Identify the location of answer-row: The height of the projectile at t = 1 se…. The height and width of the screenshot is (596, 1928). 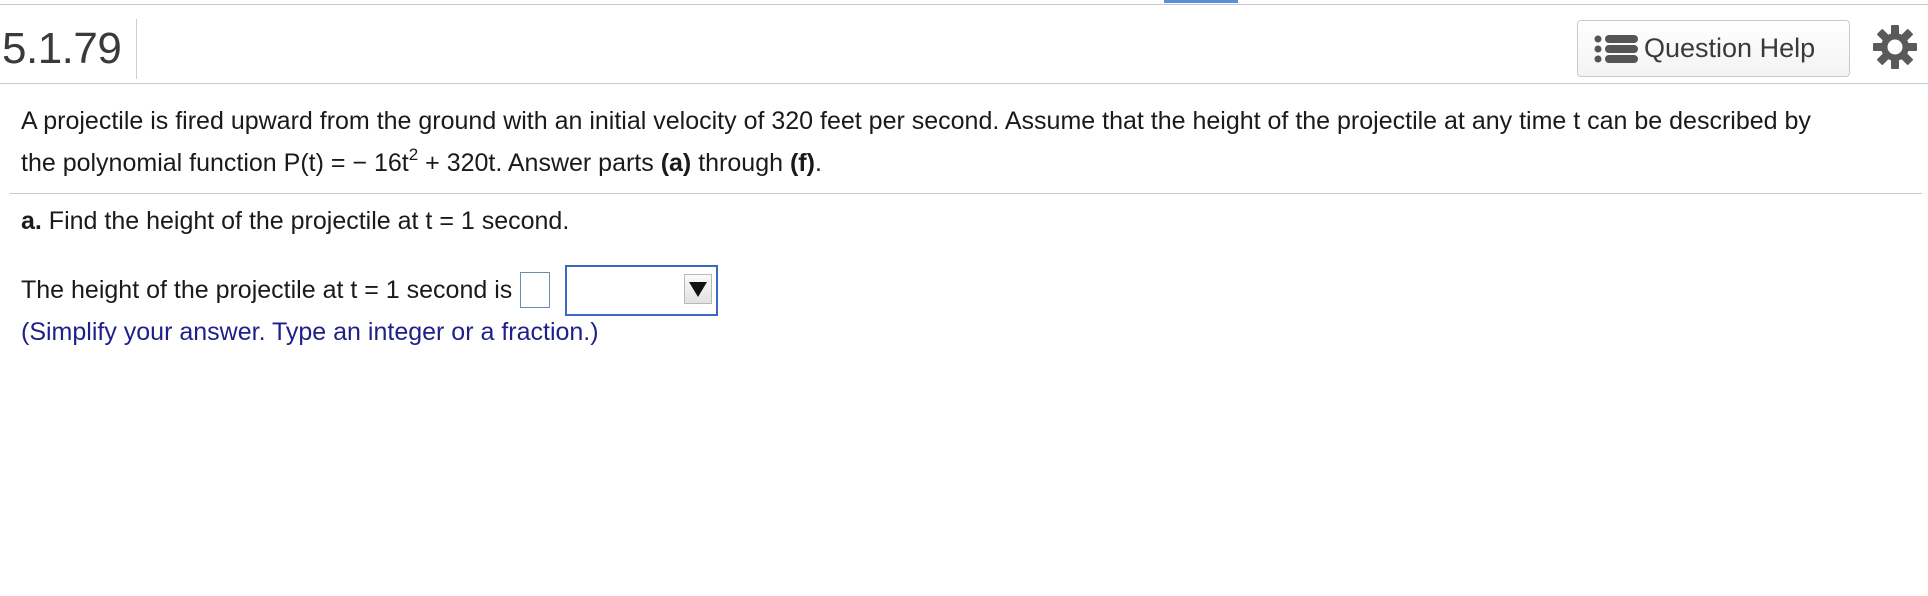
(370, 290).